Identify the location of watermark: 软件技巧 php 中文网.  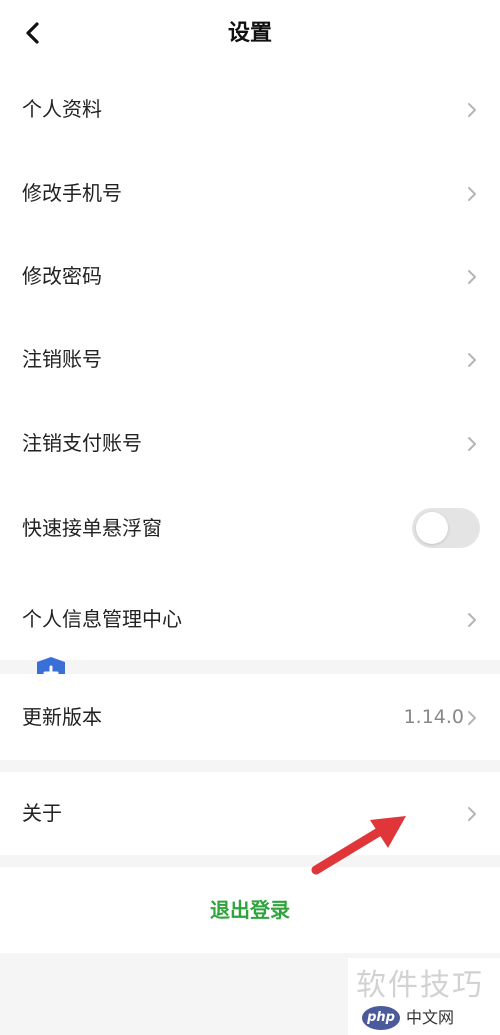
(424, 996).